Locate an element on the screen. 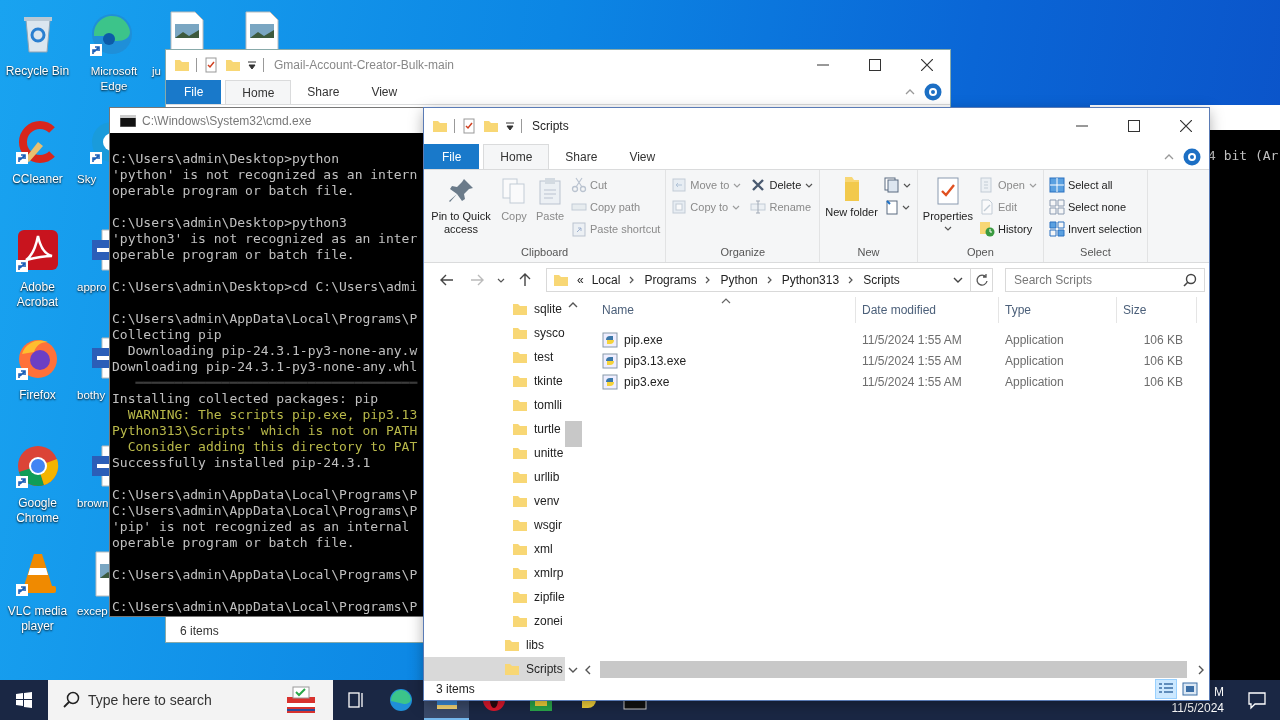 This screenshot has height=720, width=1280. ribbon-button: Pin to Quick access is located at coordinates (461, 209).